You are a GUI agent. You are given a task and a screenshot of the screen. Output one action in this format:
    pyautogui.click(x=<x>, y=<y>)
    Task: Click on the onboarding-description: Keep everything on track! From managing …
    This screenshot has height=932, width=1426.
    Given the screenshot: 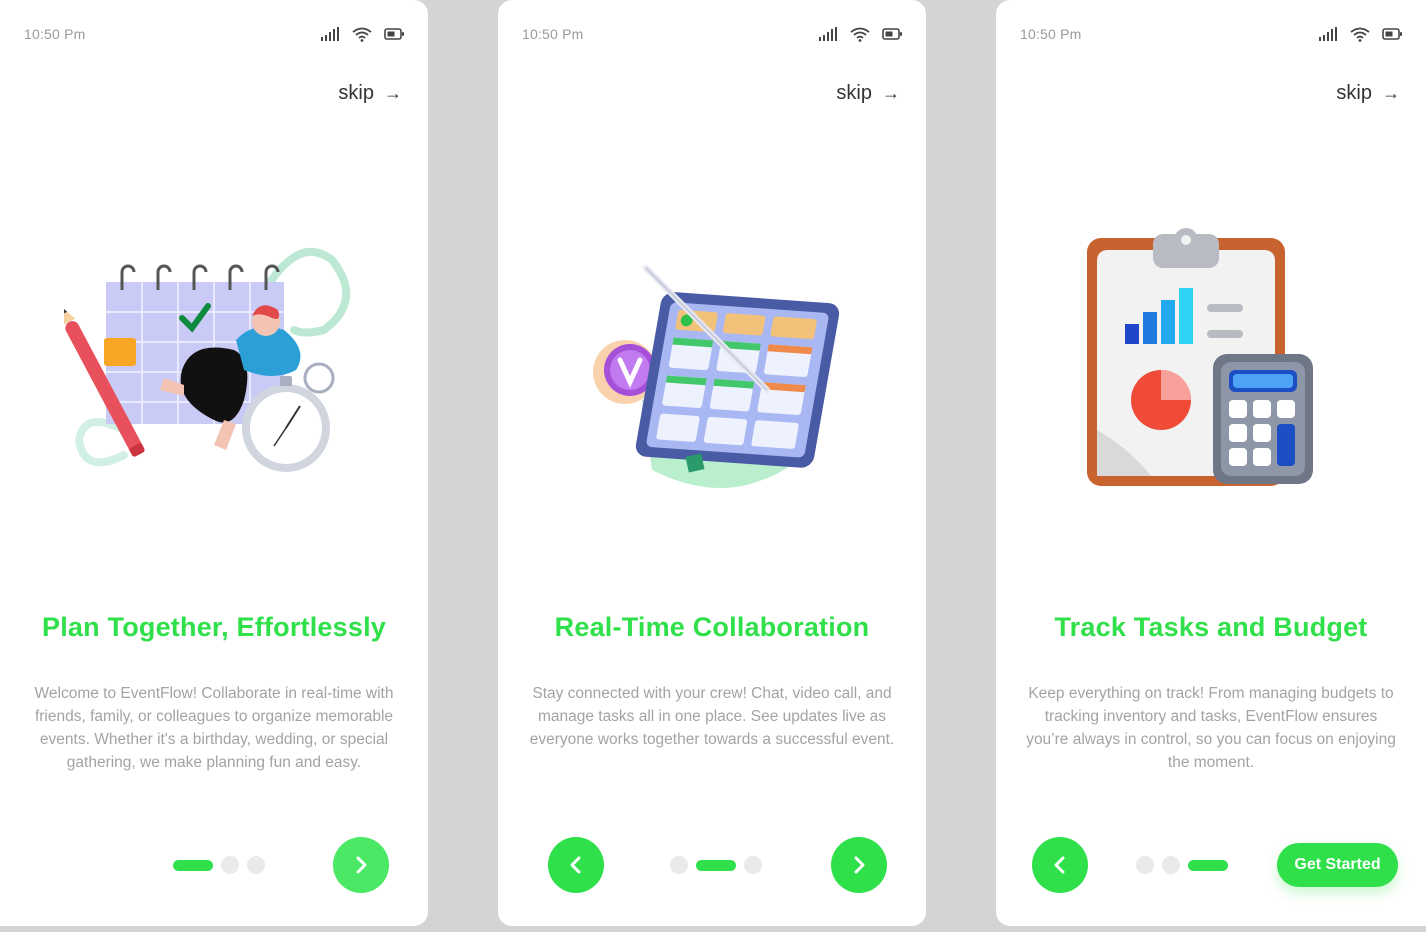 What is the action you would take?
    pyautogui.click(x=1211, y=728)
    